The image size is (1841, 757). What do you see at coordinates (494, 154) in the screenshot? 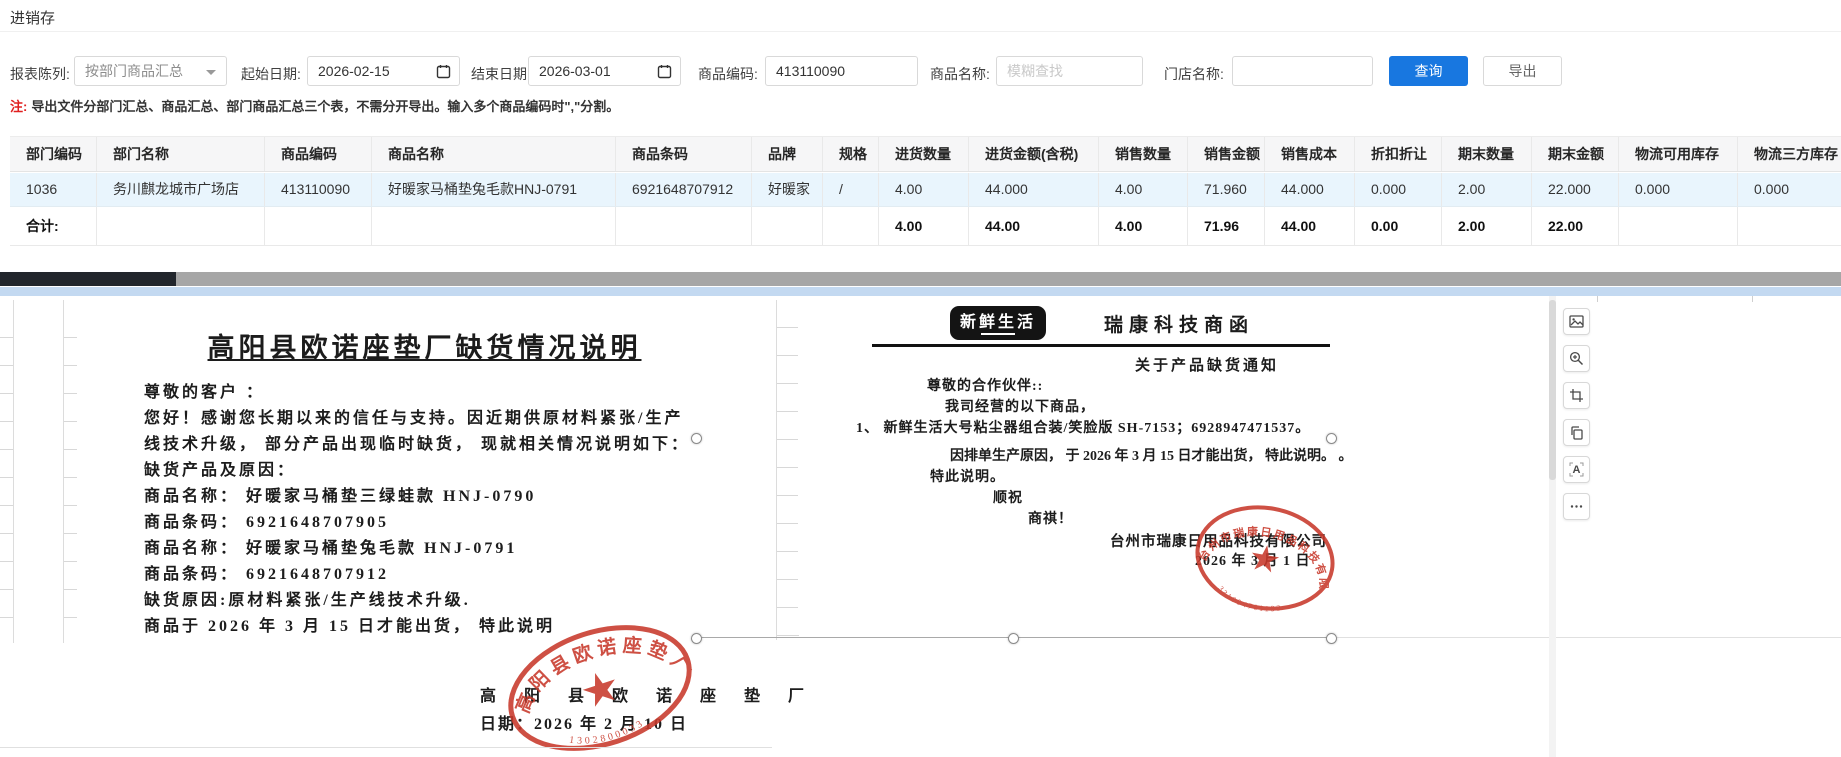
I see `header-cell: 商品名称` at bounding box center [494, 154].